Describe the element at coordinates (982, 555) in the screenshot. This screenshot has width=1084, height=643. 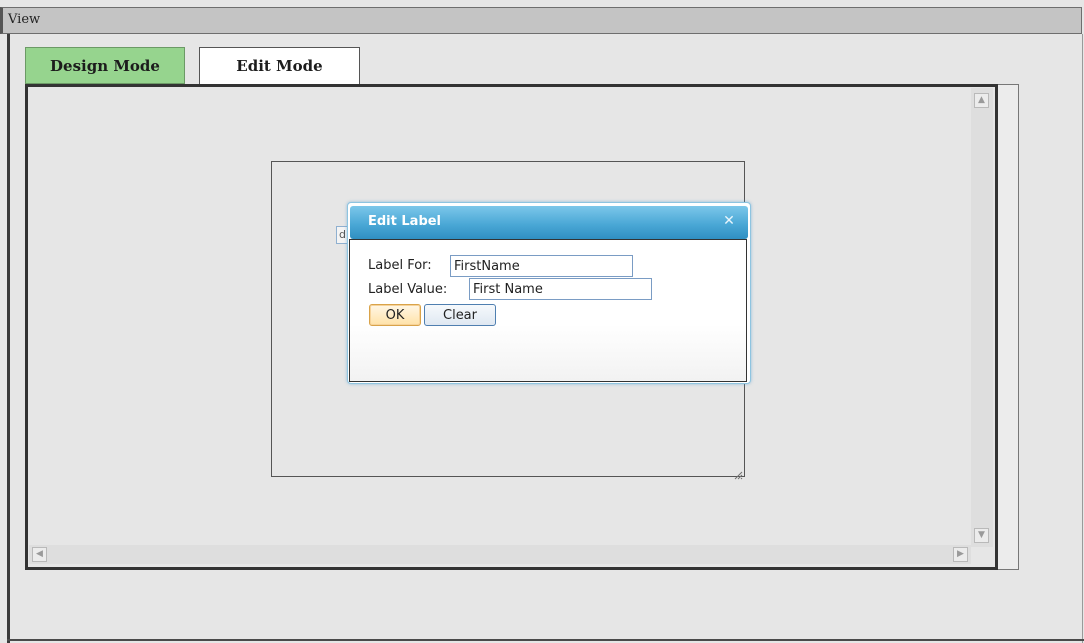
I see `scrollbar-corner` at that location.